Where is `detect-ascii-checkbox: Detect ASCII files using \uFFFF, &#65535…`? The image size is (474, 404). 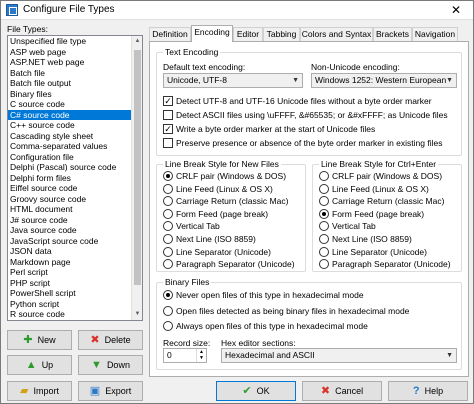 detect-ascii-checkbox: Detect ASCII files using \uFFFF, &#65535… is located at coordinates (305, 115).